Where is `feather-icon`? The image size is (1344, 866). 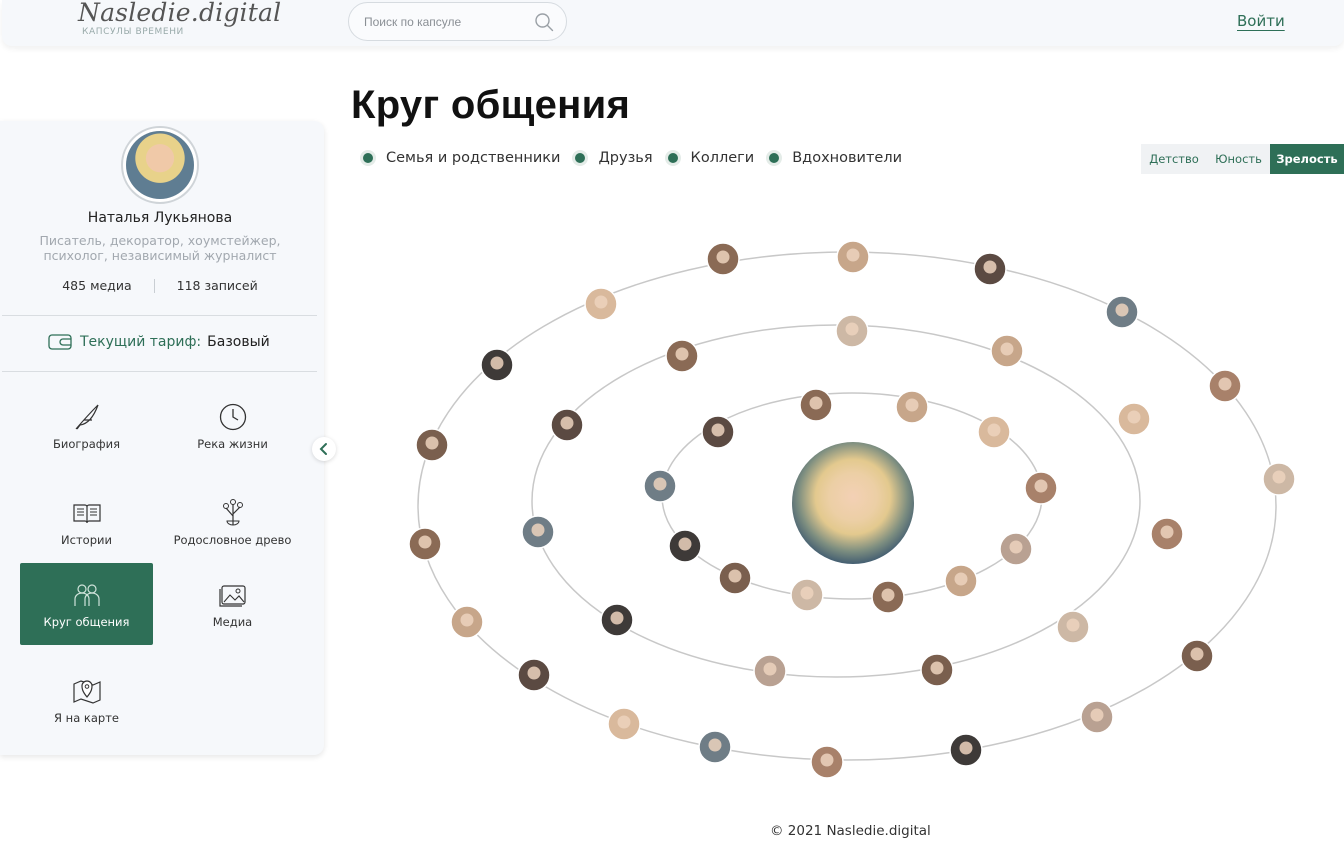
feather-icon is located at coordinates (87, 416).